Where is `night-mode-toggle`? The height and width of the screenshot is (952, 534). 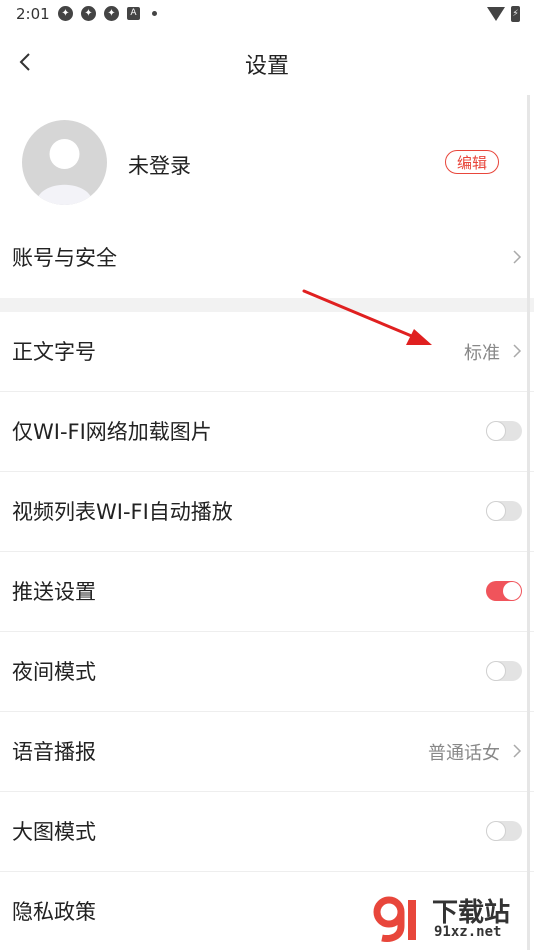
night-mode-toggle is located at coordinates (504, 671).